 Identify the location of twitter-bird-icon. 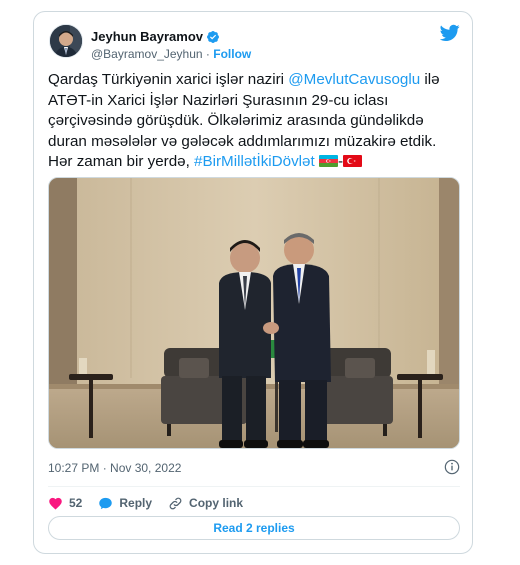
(450, 33).